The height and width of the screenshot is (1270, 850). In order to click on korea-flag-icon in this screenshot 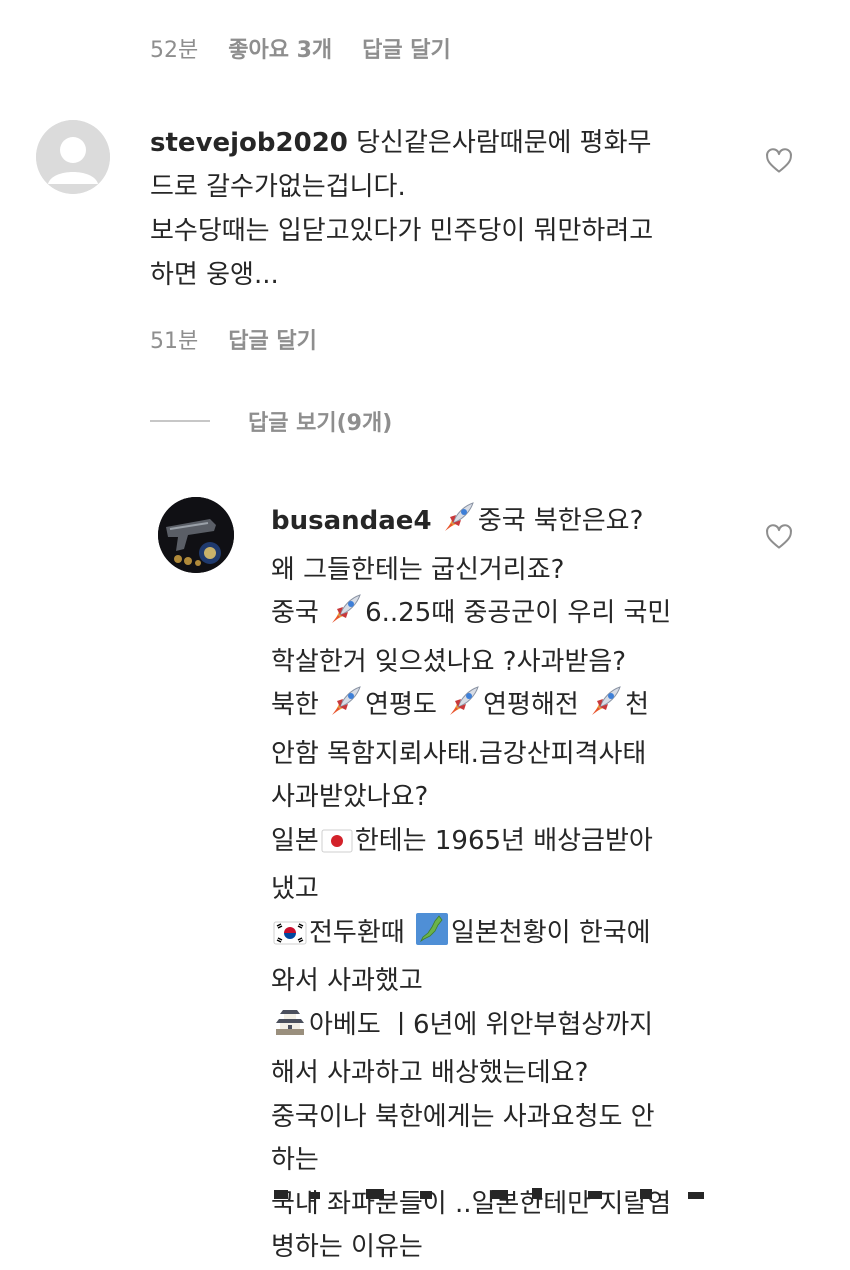, I will do `click(290, 939)`.